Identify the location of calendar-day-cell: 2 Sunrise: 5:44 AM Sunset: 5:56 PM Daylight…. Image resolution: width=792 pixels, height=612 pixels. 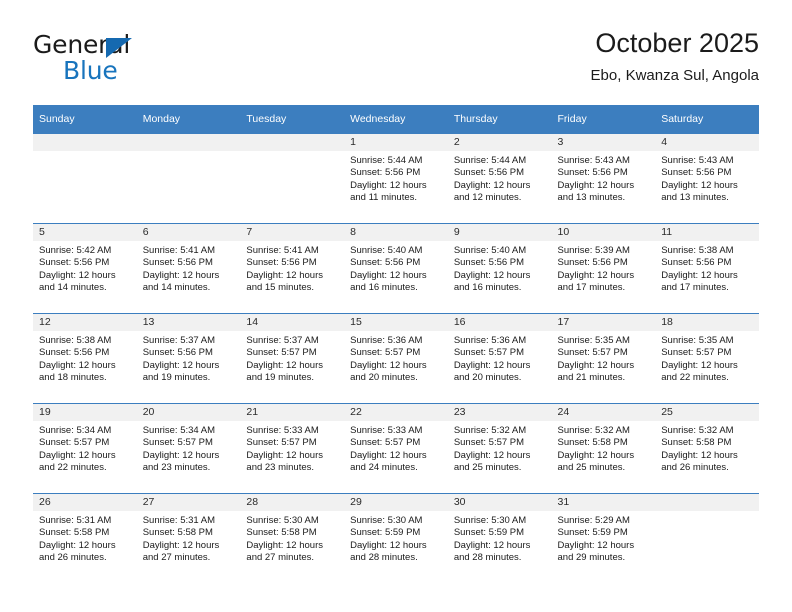
(499, 178).